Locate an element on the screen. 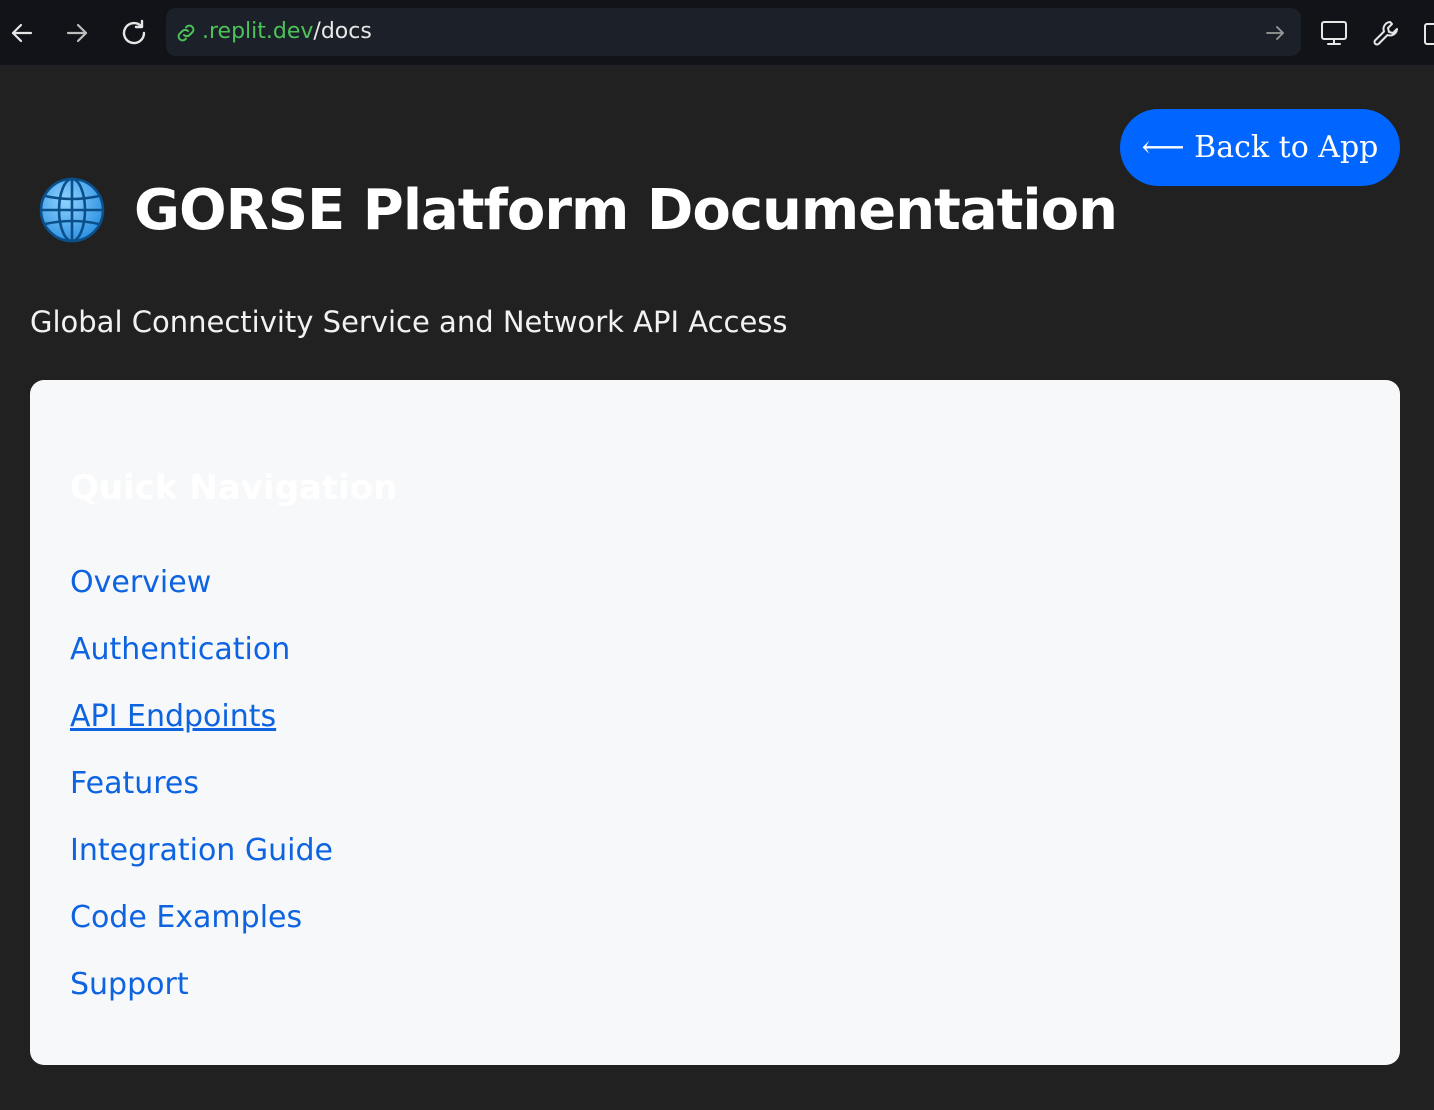 The image size is (1434, 1110). nav-link-features: Features is located at coordinates (134, 783).